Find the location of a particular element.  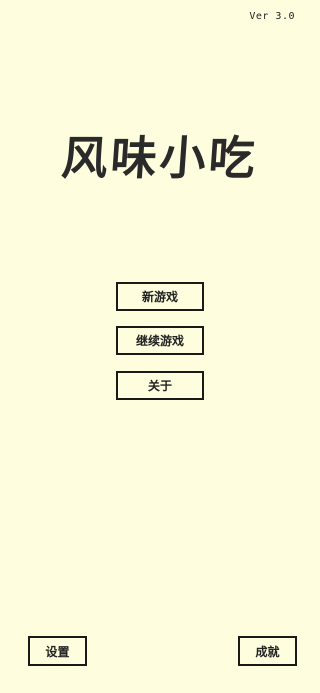

achievements-button: 成就 is located at coordinates (267, 651).